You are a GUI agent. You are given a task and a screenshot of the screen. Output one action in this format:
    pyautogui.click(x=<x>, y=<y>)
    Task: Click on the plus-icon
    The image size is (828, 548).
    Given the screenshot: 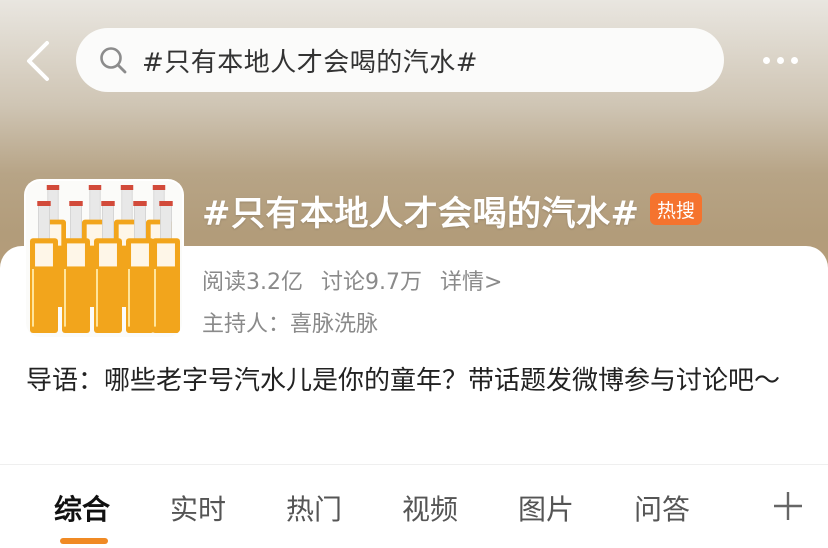 What is the action you would take?
    pyautogui.click(x=788, y=506)
    